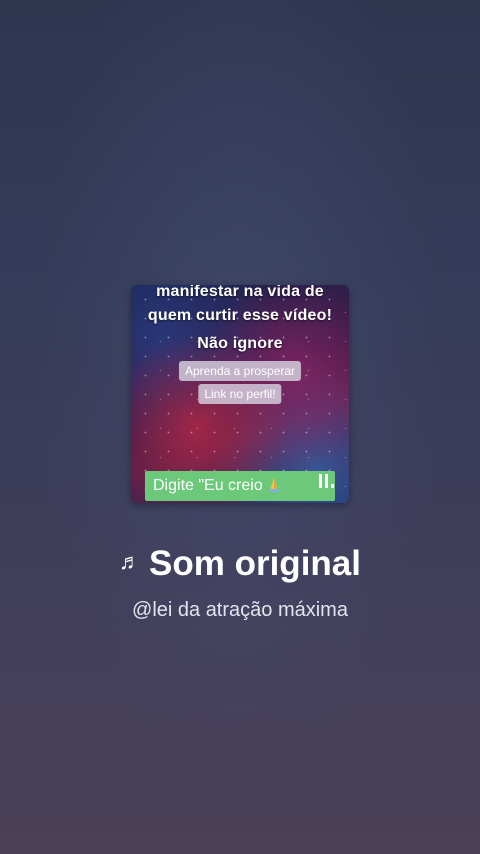  What do you see at coordinates (240, 343) in the screenshot?
I see `thumbnail-caption-line-3: Não ignore` at bounding box center [240, 343].